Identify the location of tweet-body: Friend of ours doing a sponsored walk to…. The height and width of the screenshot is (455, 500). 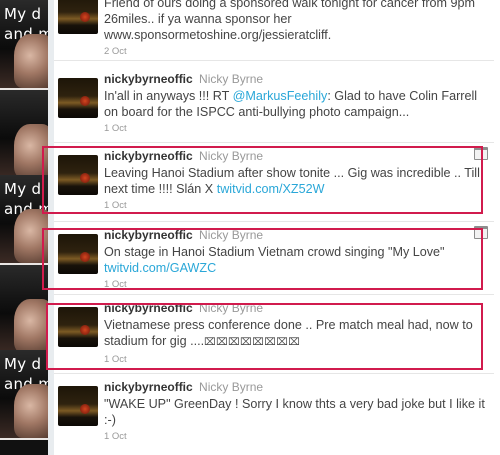
(296, 29).